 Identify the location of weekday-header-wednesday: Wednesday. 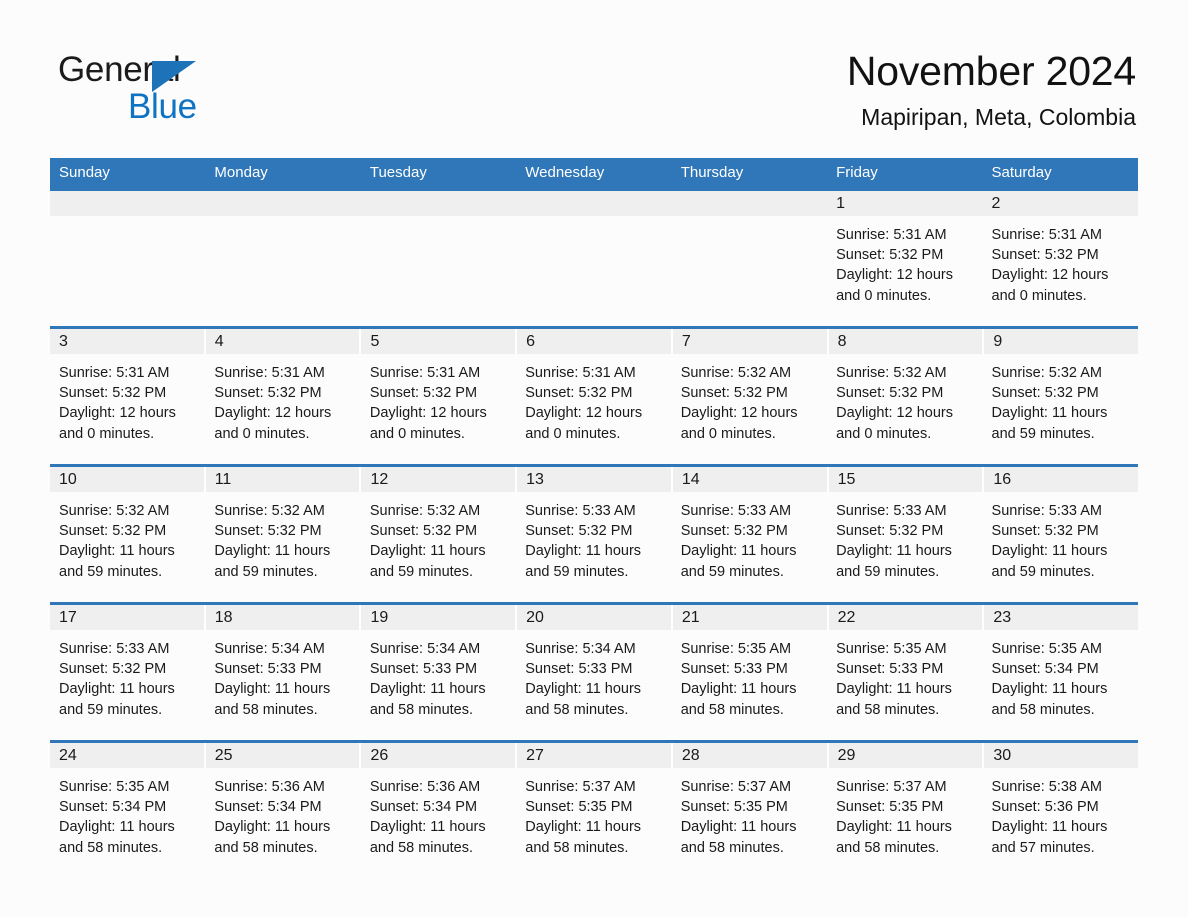
(565, 172).